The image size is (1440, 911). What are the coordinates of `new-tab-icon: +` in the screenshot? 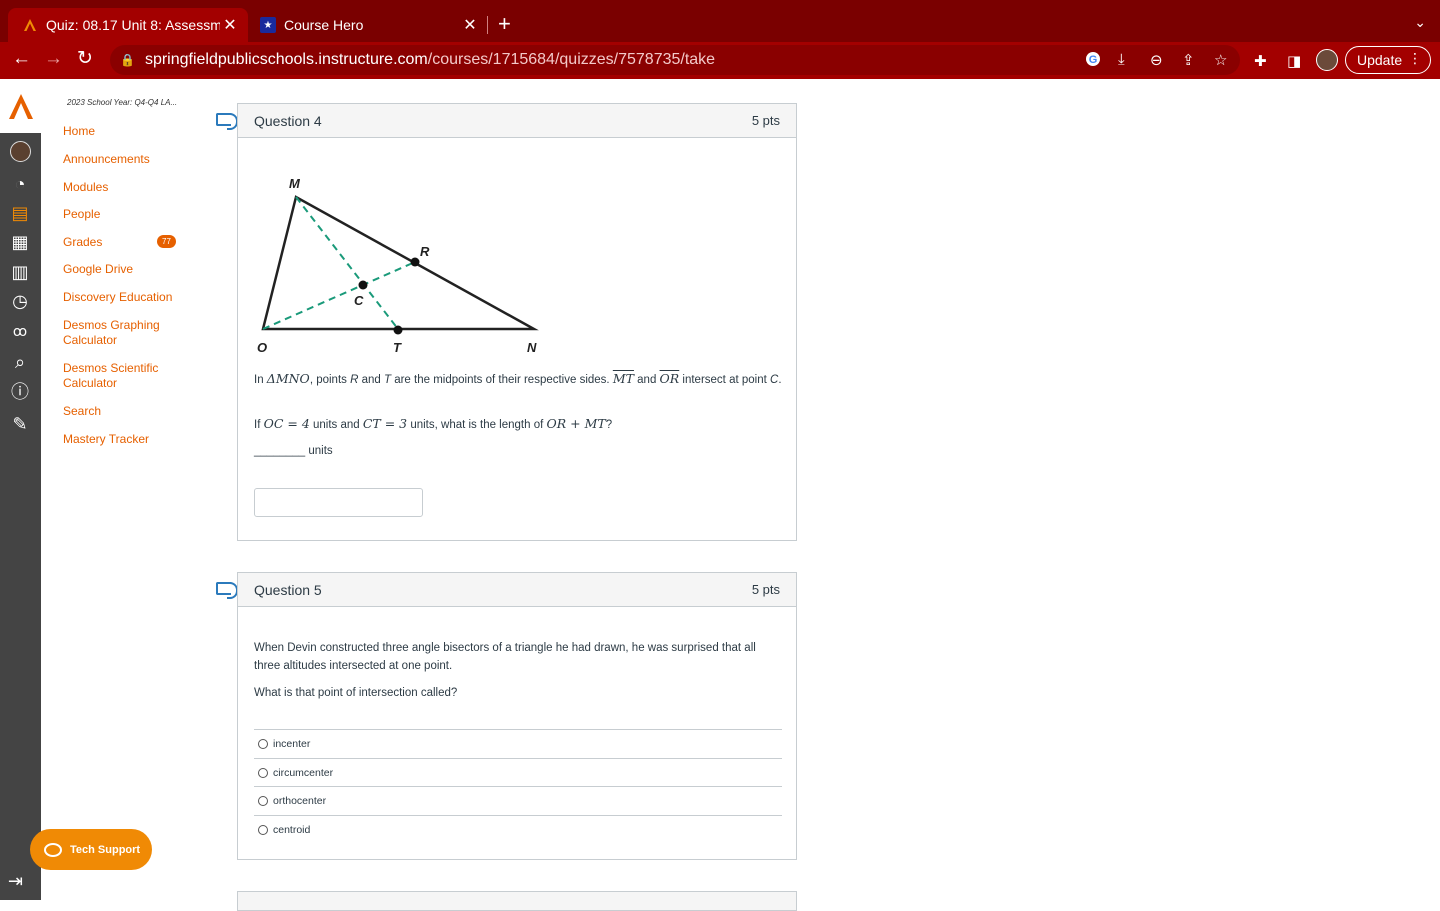 It's located at (504, 24).